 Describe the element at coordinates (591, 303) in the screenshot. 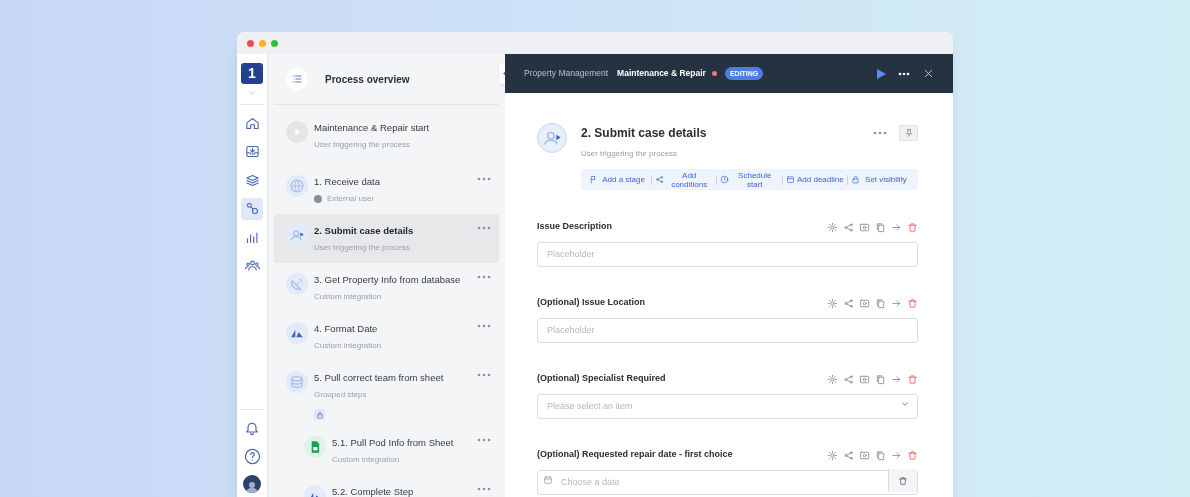

I see `field-label: (Optional) Issue Location` at that location.